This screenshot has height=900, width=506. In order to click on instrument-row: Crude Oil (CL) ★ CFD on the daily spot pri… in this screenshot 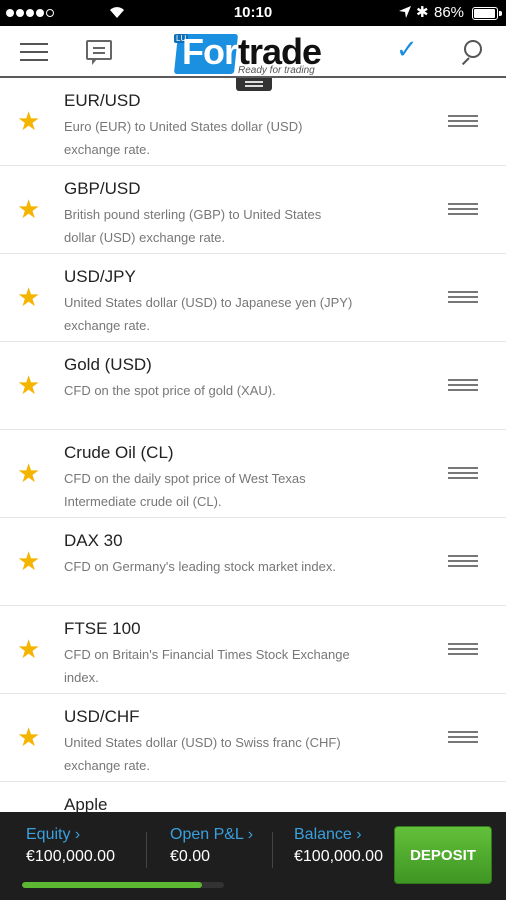, I will do `click(253, 474)`.